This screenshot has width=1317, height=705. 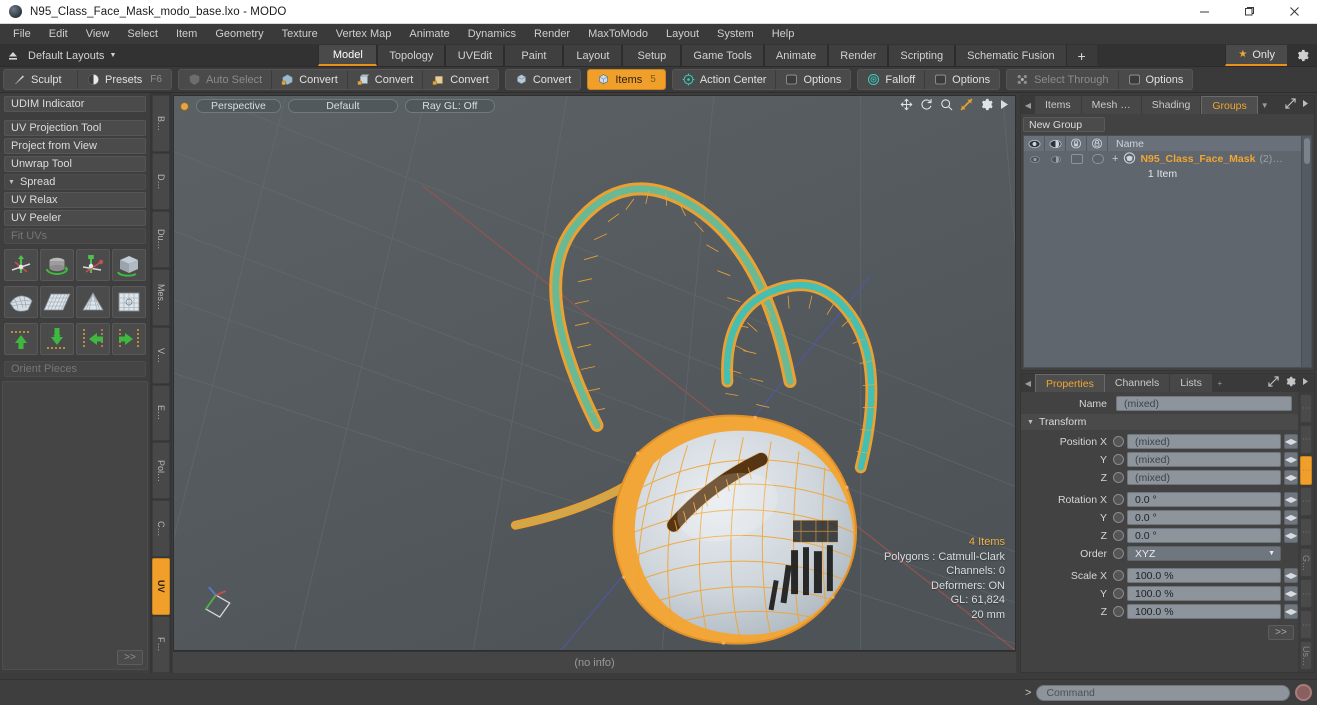 What do you see at coordinates (1028, 383) in the screenshot?
I see `properties-left-arrow-icon: ◀` at bounding box center [1028, 383].